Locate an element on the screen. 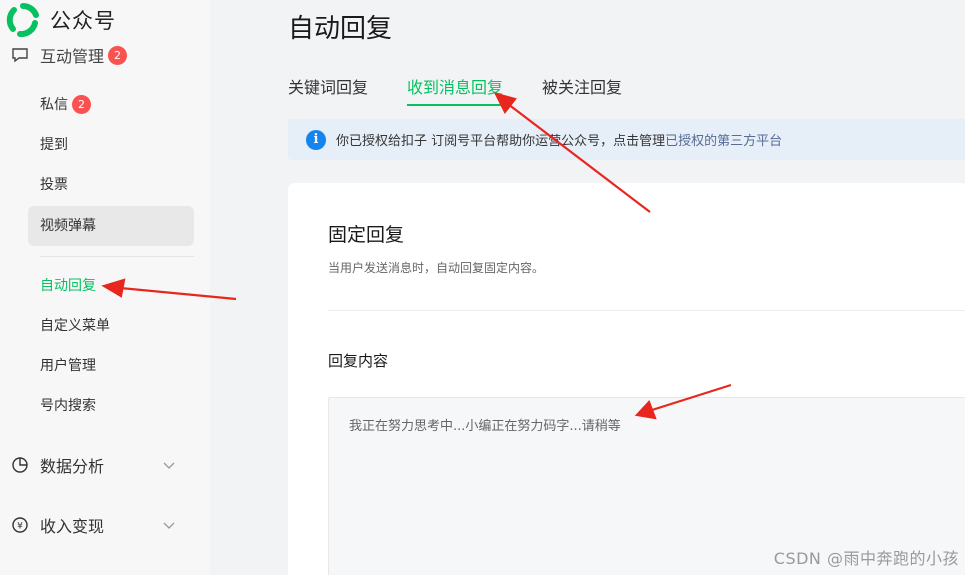 The image size is (965, 575). third-party-platform-link: 已授权的第三方平台 is located at coordinates (723, 139).